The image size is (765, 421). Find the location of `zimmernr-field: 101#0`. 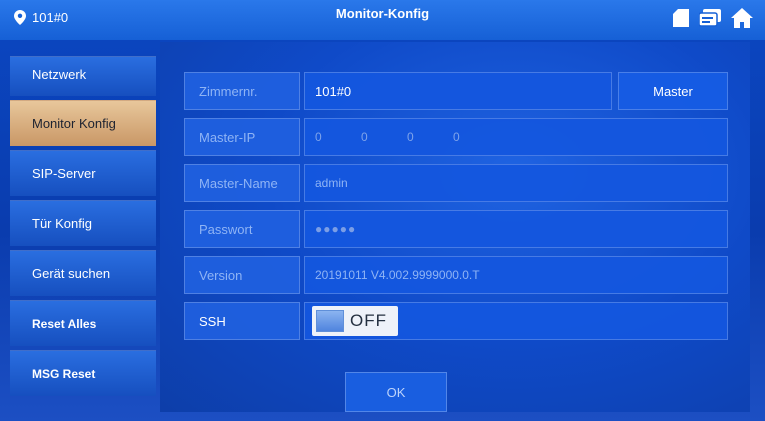

zimmernr-field: 101#0 is located at coordinates (458, 91).